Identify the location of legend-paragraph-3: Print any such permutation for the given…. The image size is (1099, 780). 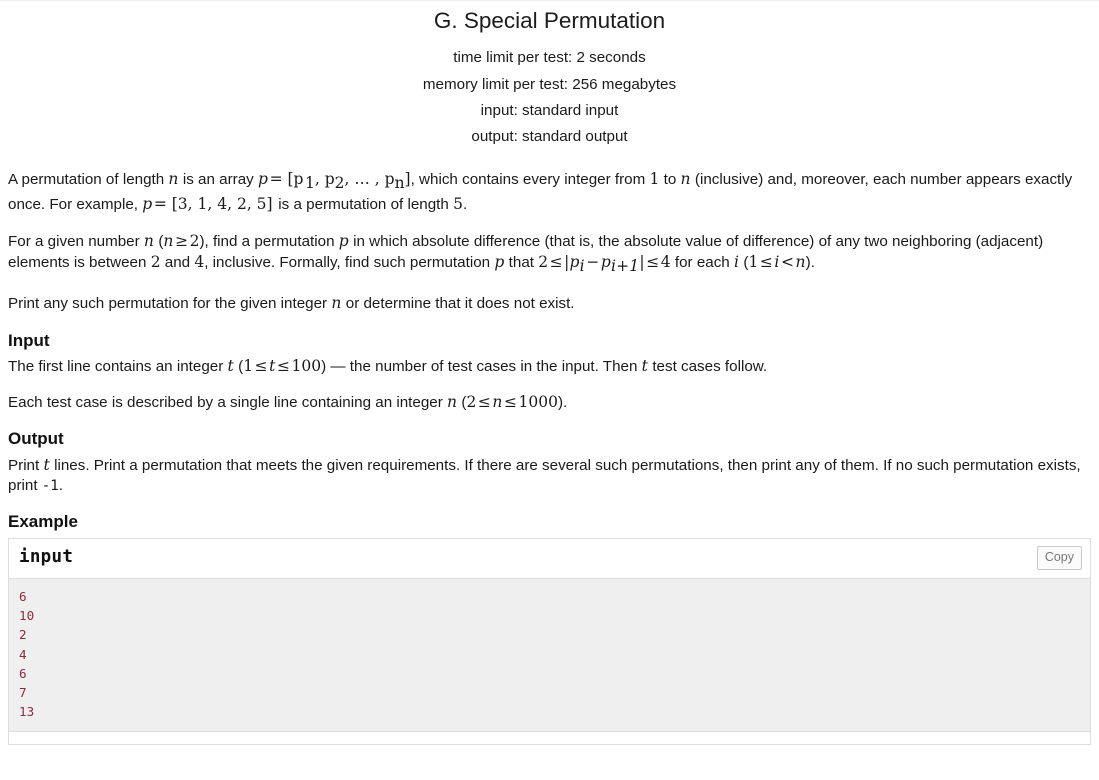
(549, 303).